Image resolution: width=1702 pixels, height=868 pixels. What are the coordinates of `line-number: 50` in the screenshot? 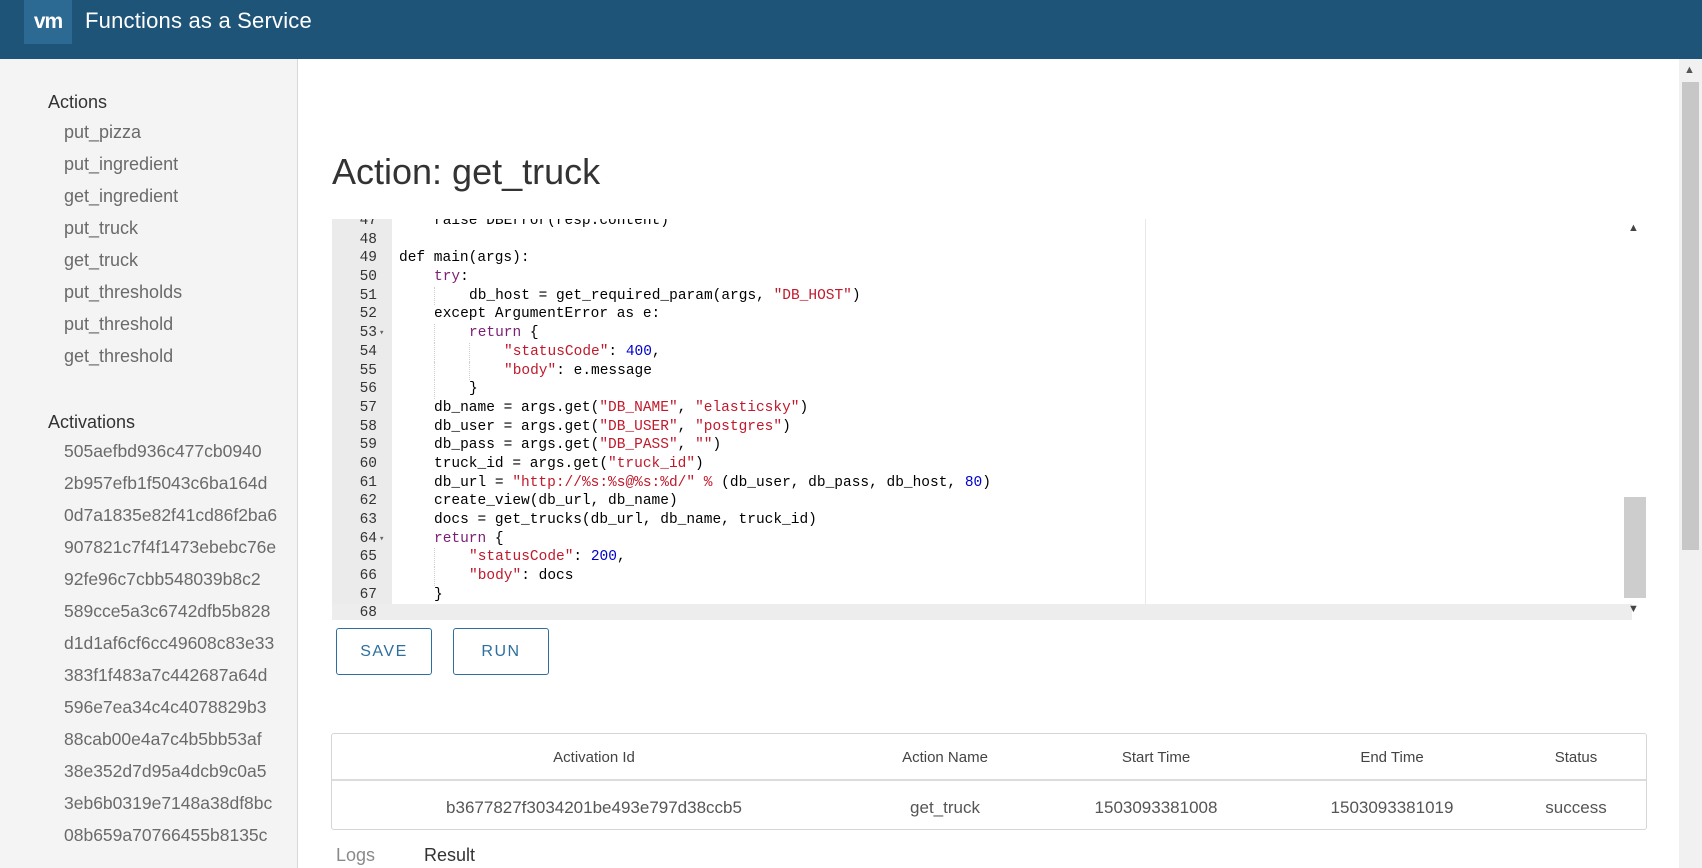 It's located at (368, 277).